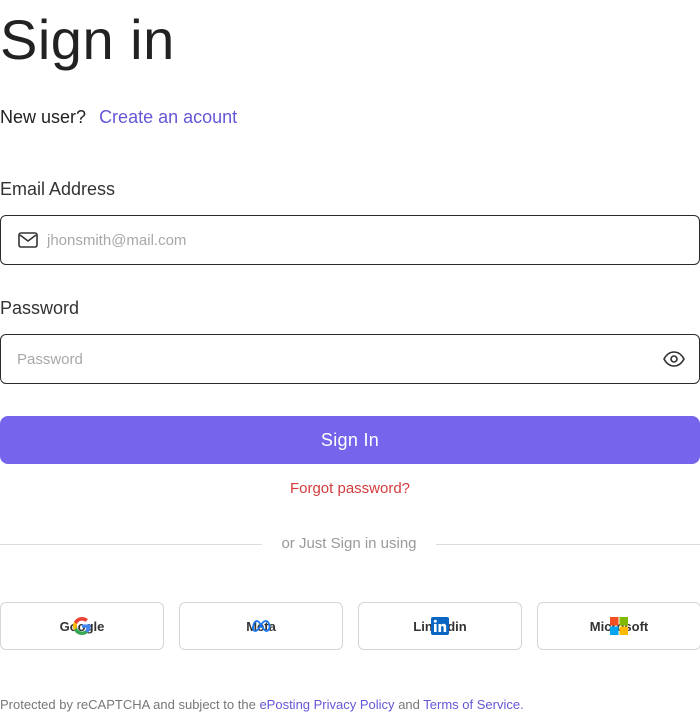  What do you see at coordinates (43, 117) in the screenshot?
I see `new-user-text: New user?` at bounding box center [43, 117].